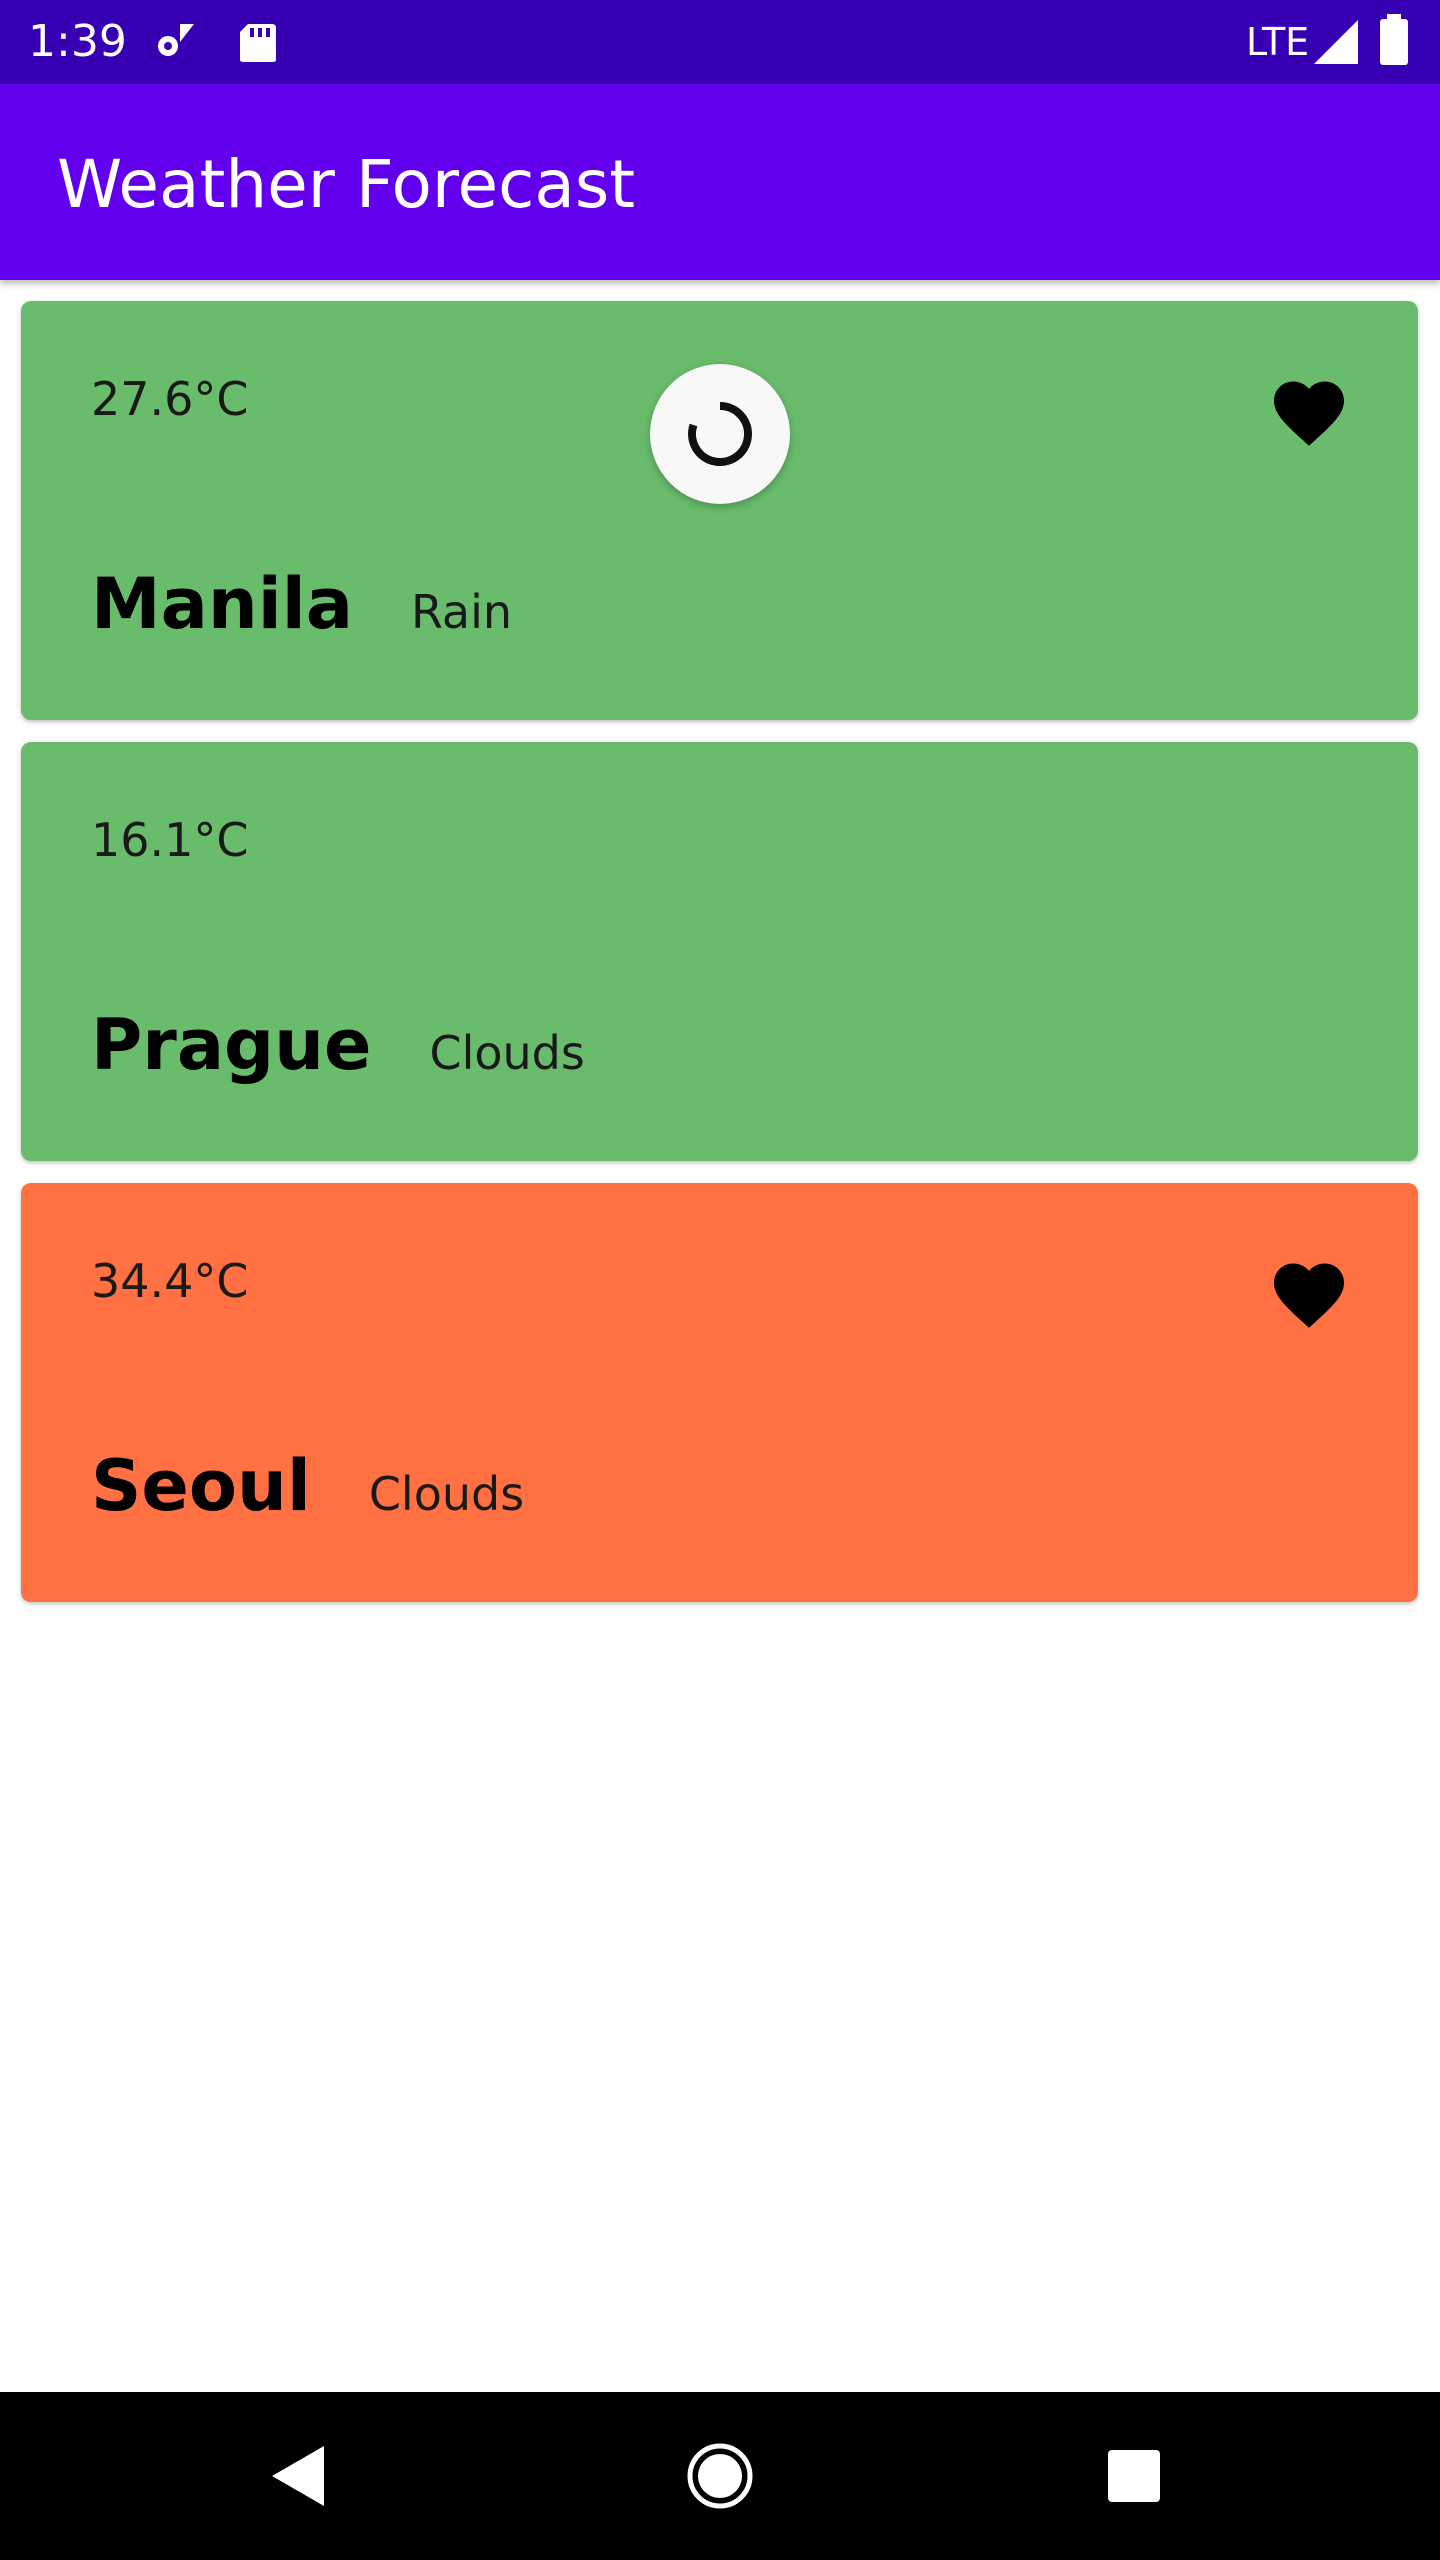 This screenshot has width=1440, height=2560. Describe the element at coordinates (461, 612) in the screenshot. I see `weather-condition: Rain` at that location.